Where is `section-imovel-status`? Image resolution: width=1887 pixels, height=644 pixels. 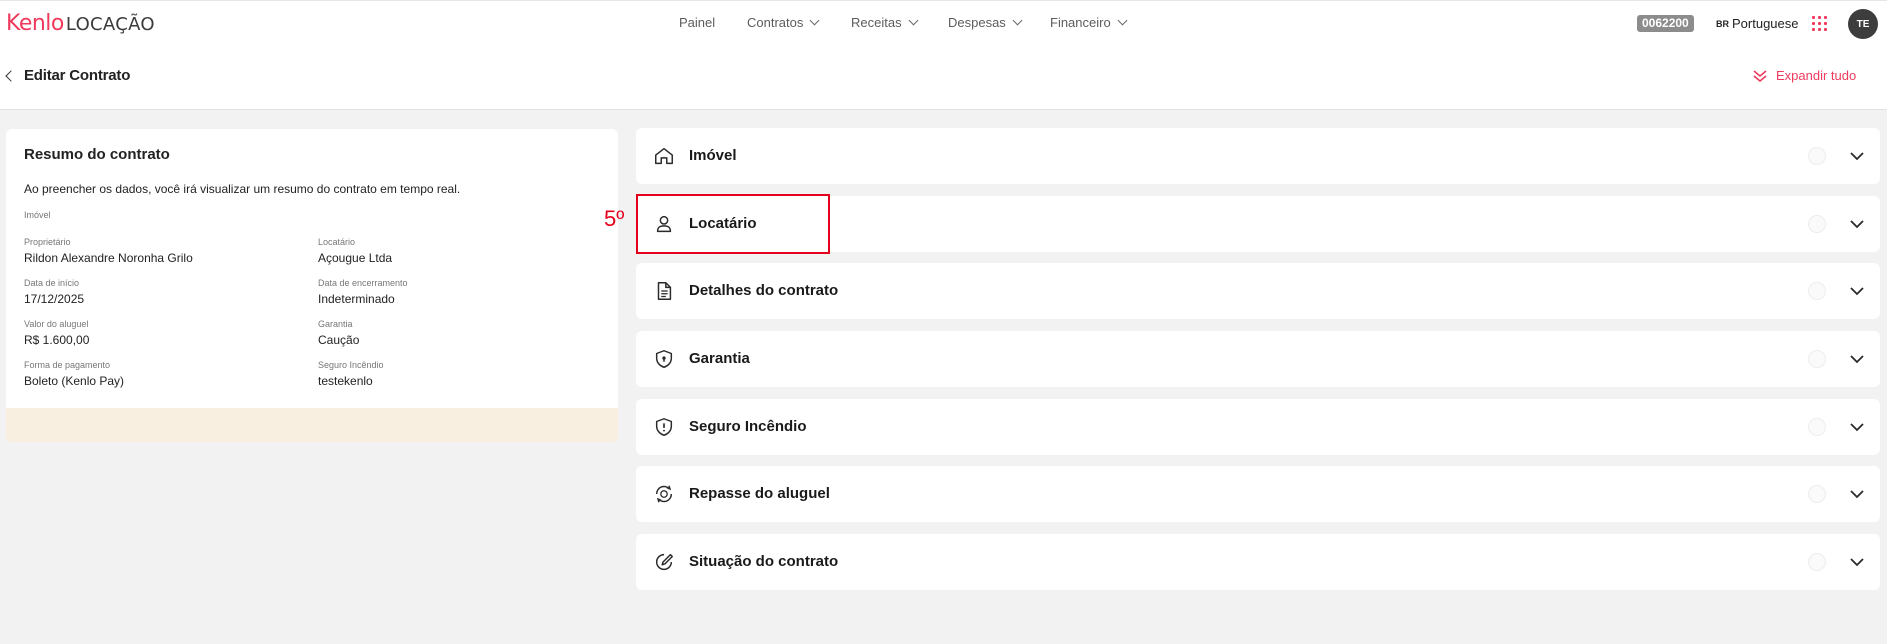
section-imovel-status is located at coordinates (1817, 156).